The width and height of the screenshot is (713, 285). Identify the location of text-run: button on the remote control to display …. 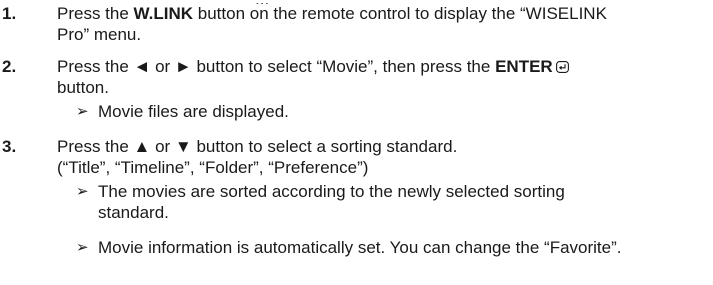
(400, 13).